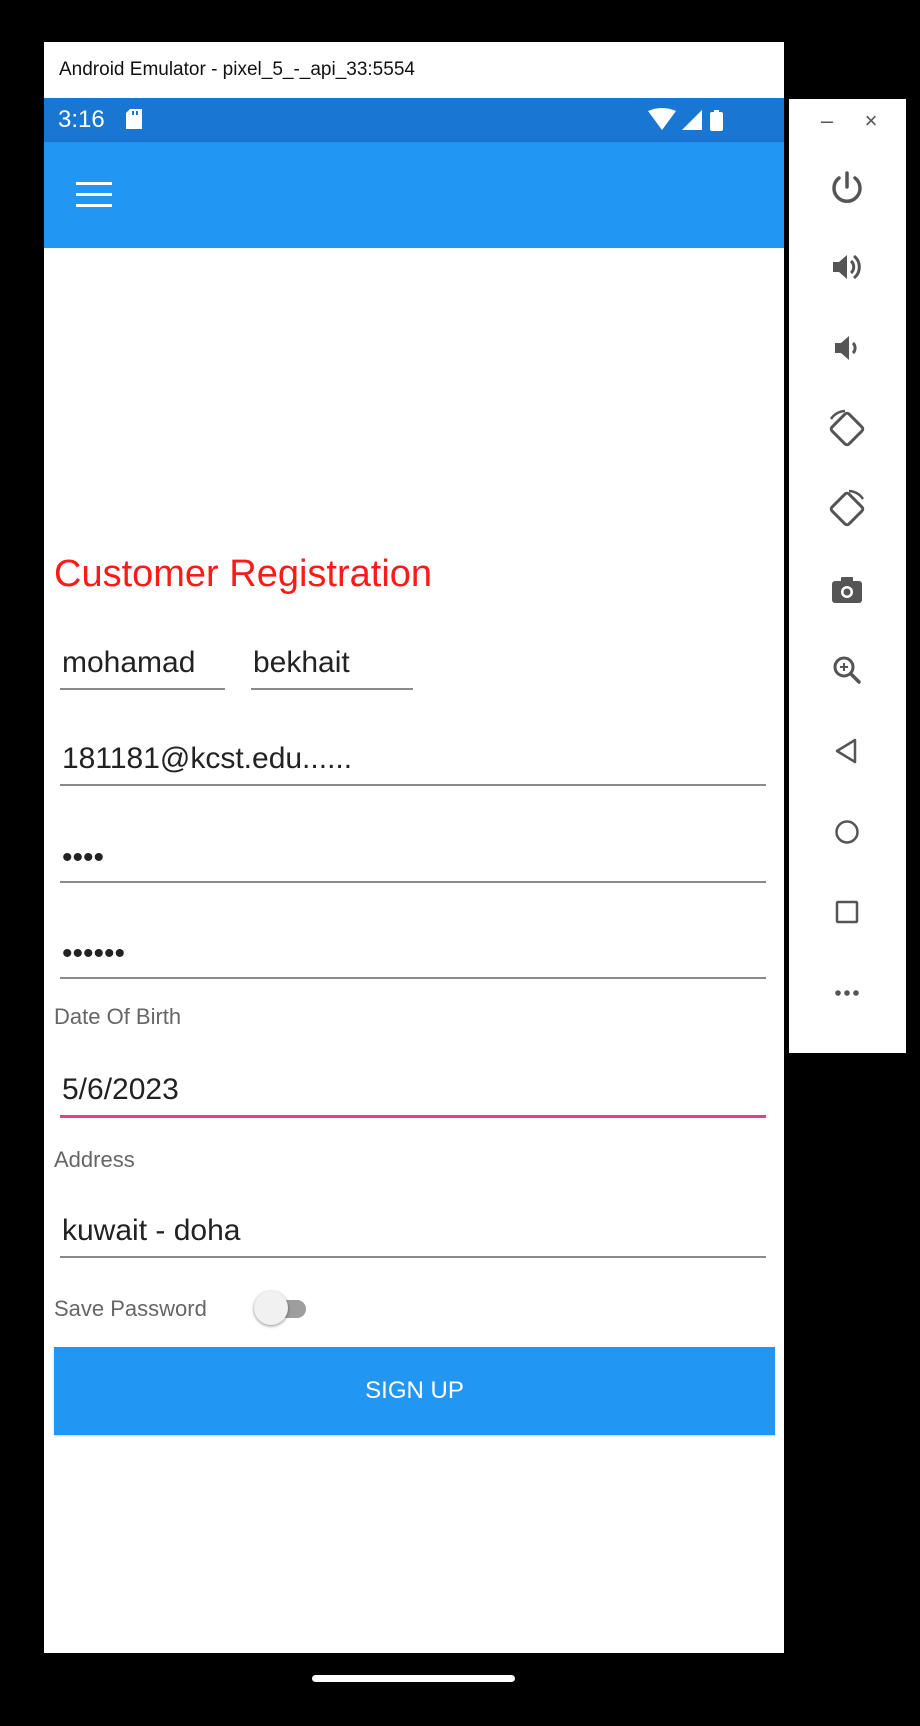 The height and width of the screenshot is (1726, 920). What do you see at coordinates (271, 1308) in the screenshot?
I see `switch-thumb` at bounding box center [271, 1308].